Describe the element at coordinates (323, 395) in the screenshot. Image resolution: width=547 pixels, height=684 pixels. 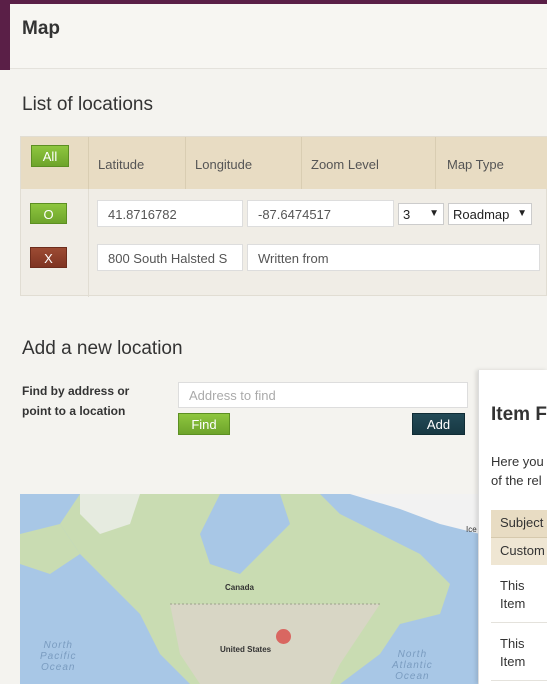
I see `address-search-input: Address to find` at that location.